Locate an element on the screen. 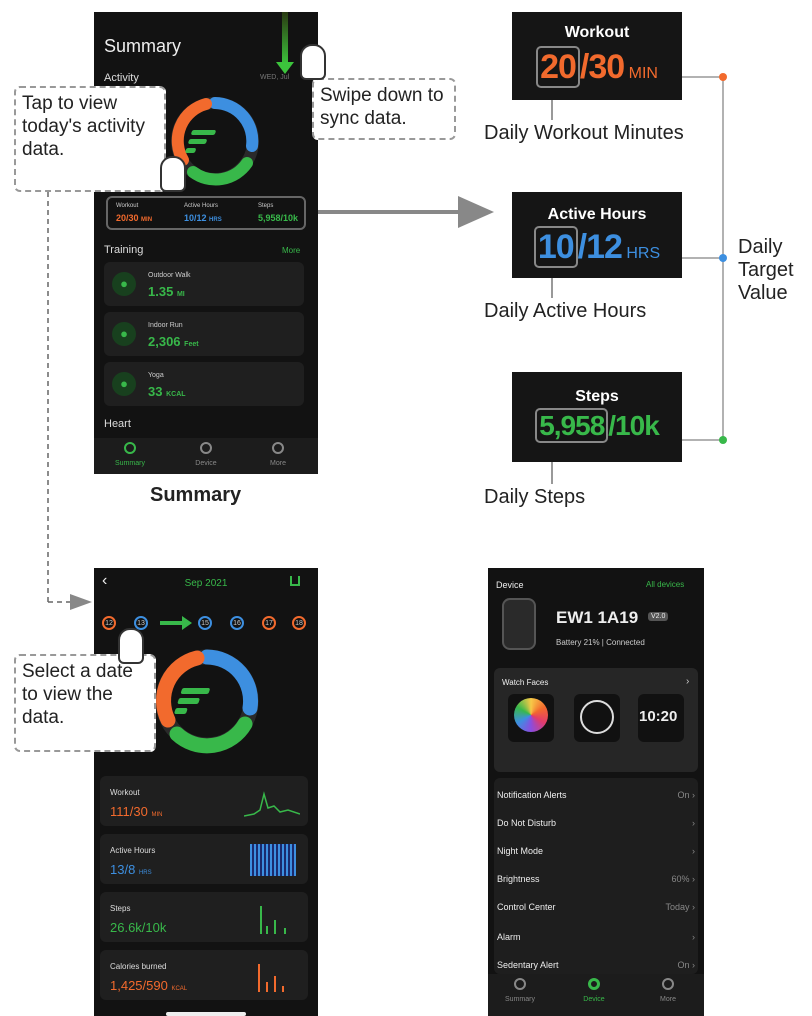 The height and width of the screenshot is (1016, 812). watch-faces-card: Watch Faces › 10:20 is located at coordinates (596, 720).